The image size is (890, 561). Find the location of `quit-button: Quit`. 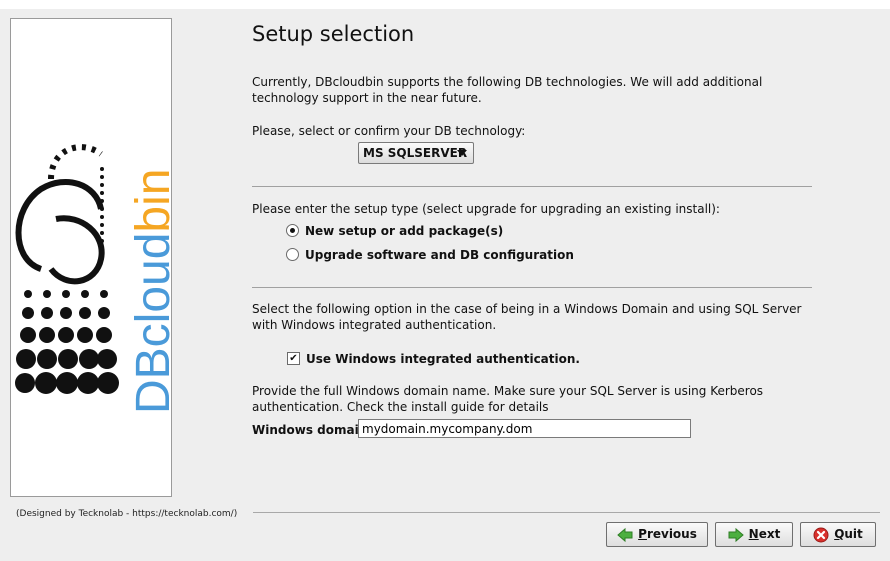

quit-button: Quit is located at coordinates (838, 534).